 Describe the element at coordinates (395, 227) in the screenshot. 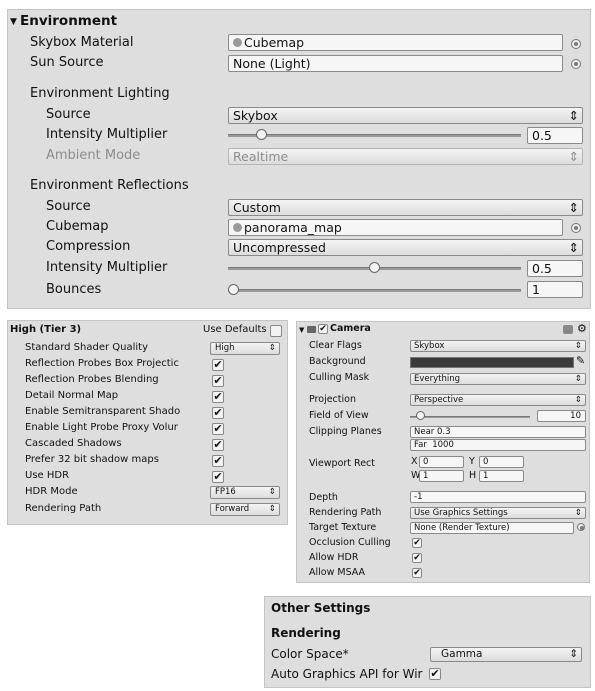

I see `cubemap-field: panorama_map` at that location.